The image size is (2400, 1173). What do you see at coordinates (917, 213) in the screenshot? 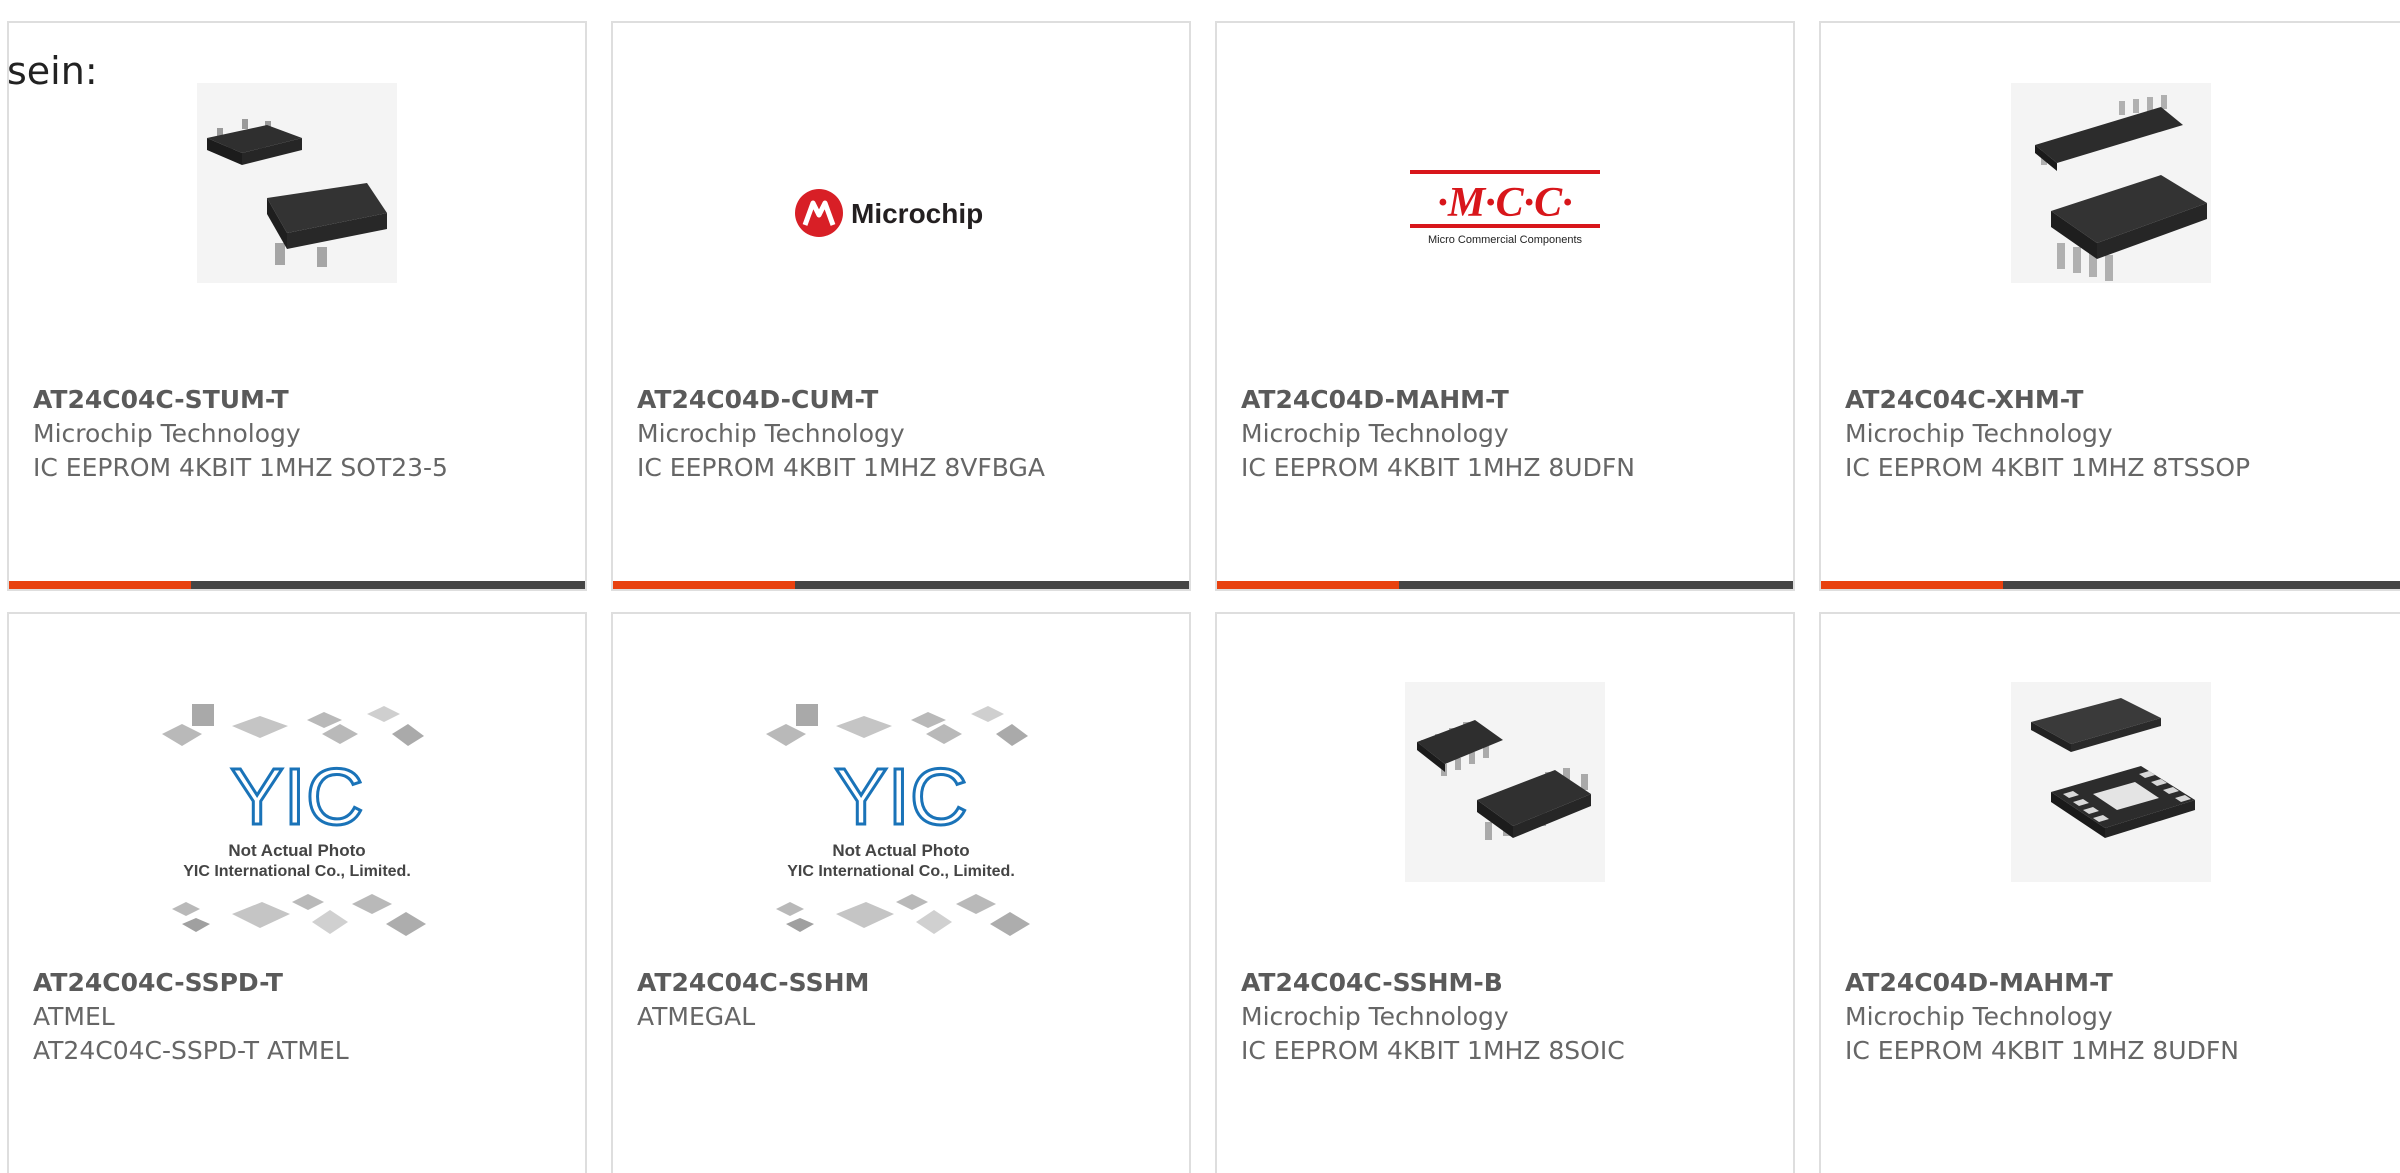
I see `microchip-logo-text: Microchip` at bounding box center [917, 213].